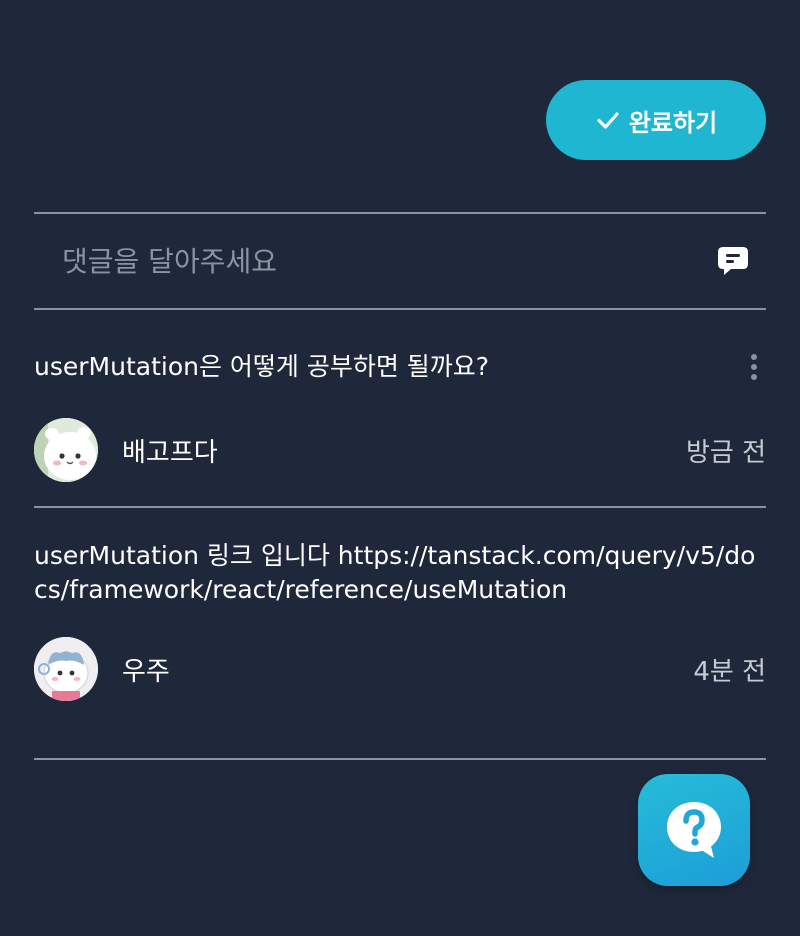 Image resolution: width=800 pixels, height=936 pixels. I want to click on author-name: 우주, so click(146, 671).